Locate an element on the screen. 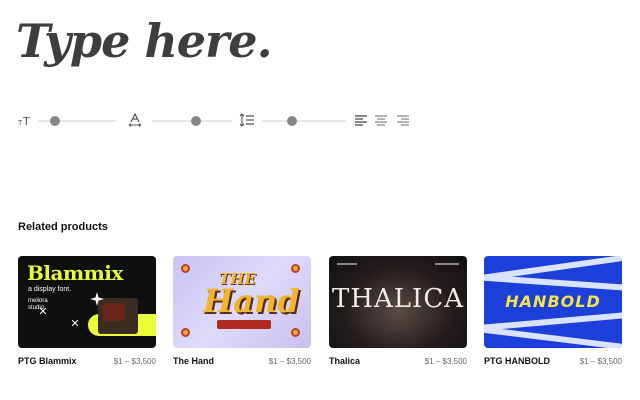 The width and height of the screenshot is (640, 400). product-thumbnail: Blammix a display font. meliora studio is located at coordinates (87, 302).